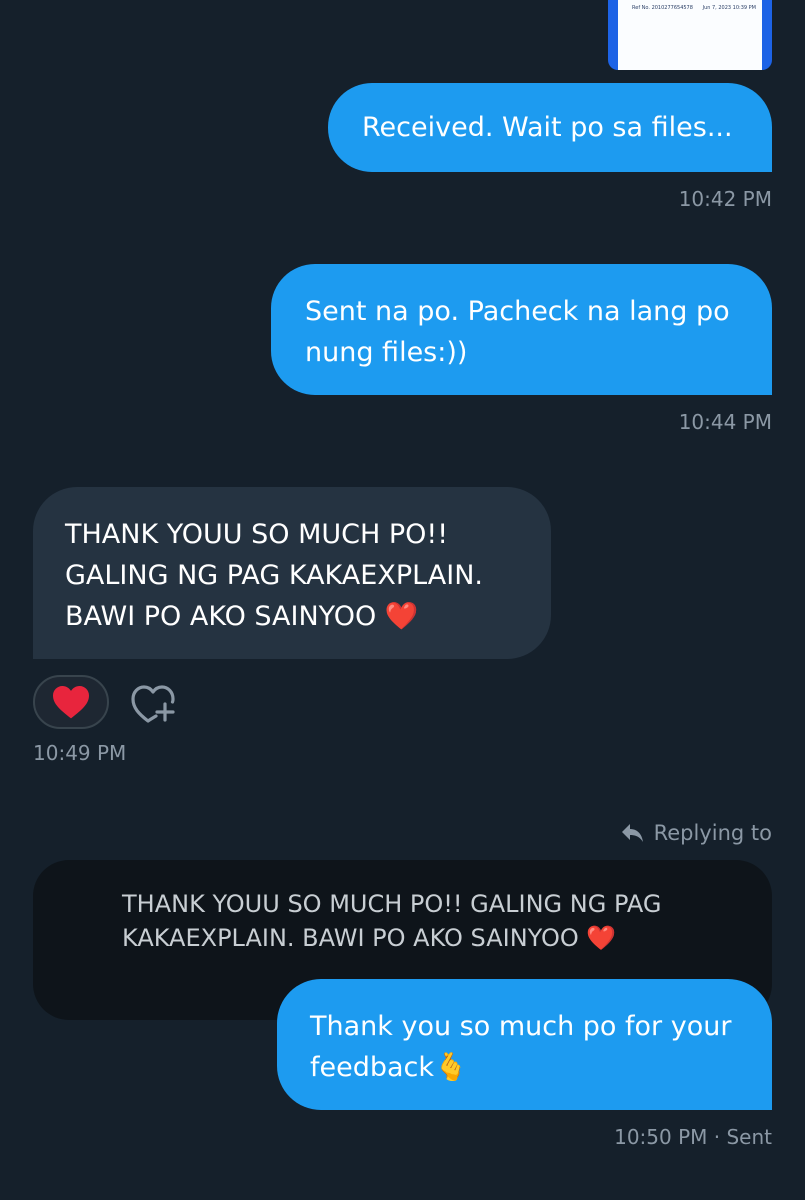 This screenshot has width=805, height=1200. Describe the element at coordinates (693, 1137) in the screenshot. I see `message-timestamp-status: 10:50 PM · Sent` at that location.